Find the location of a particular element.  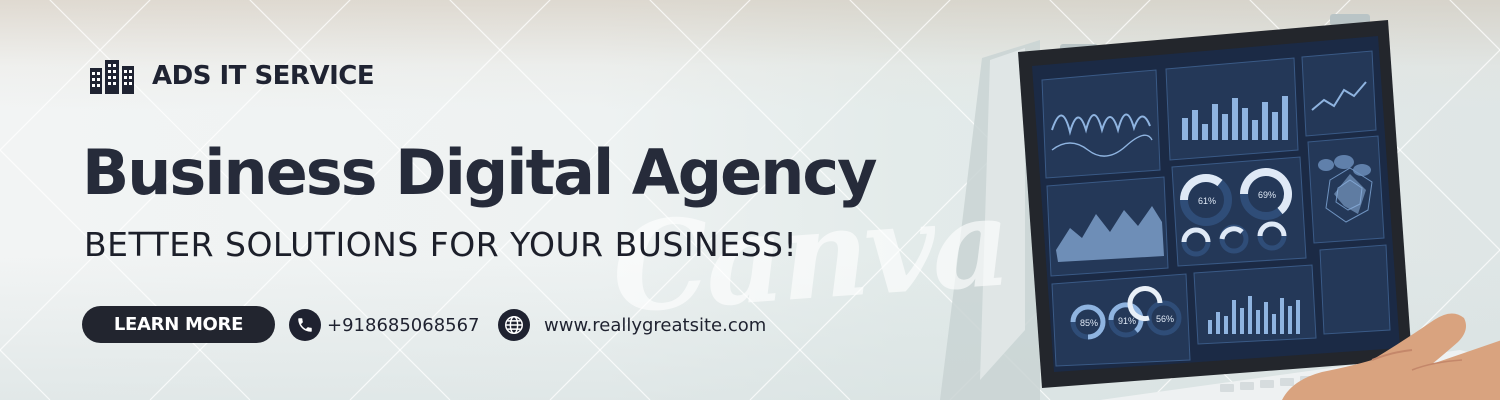

donut-label: 85% is located at coordinates (1089, 323).